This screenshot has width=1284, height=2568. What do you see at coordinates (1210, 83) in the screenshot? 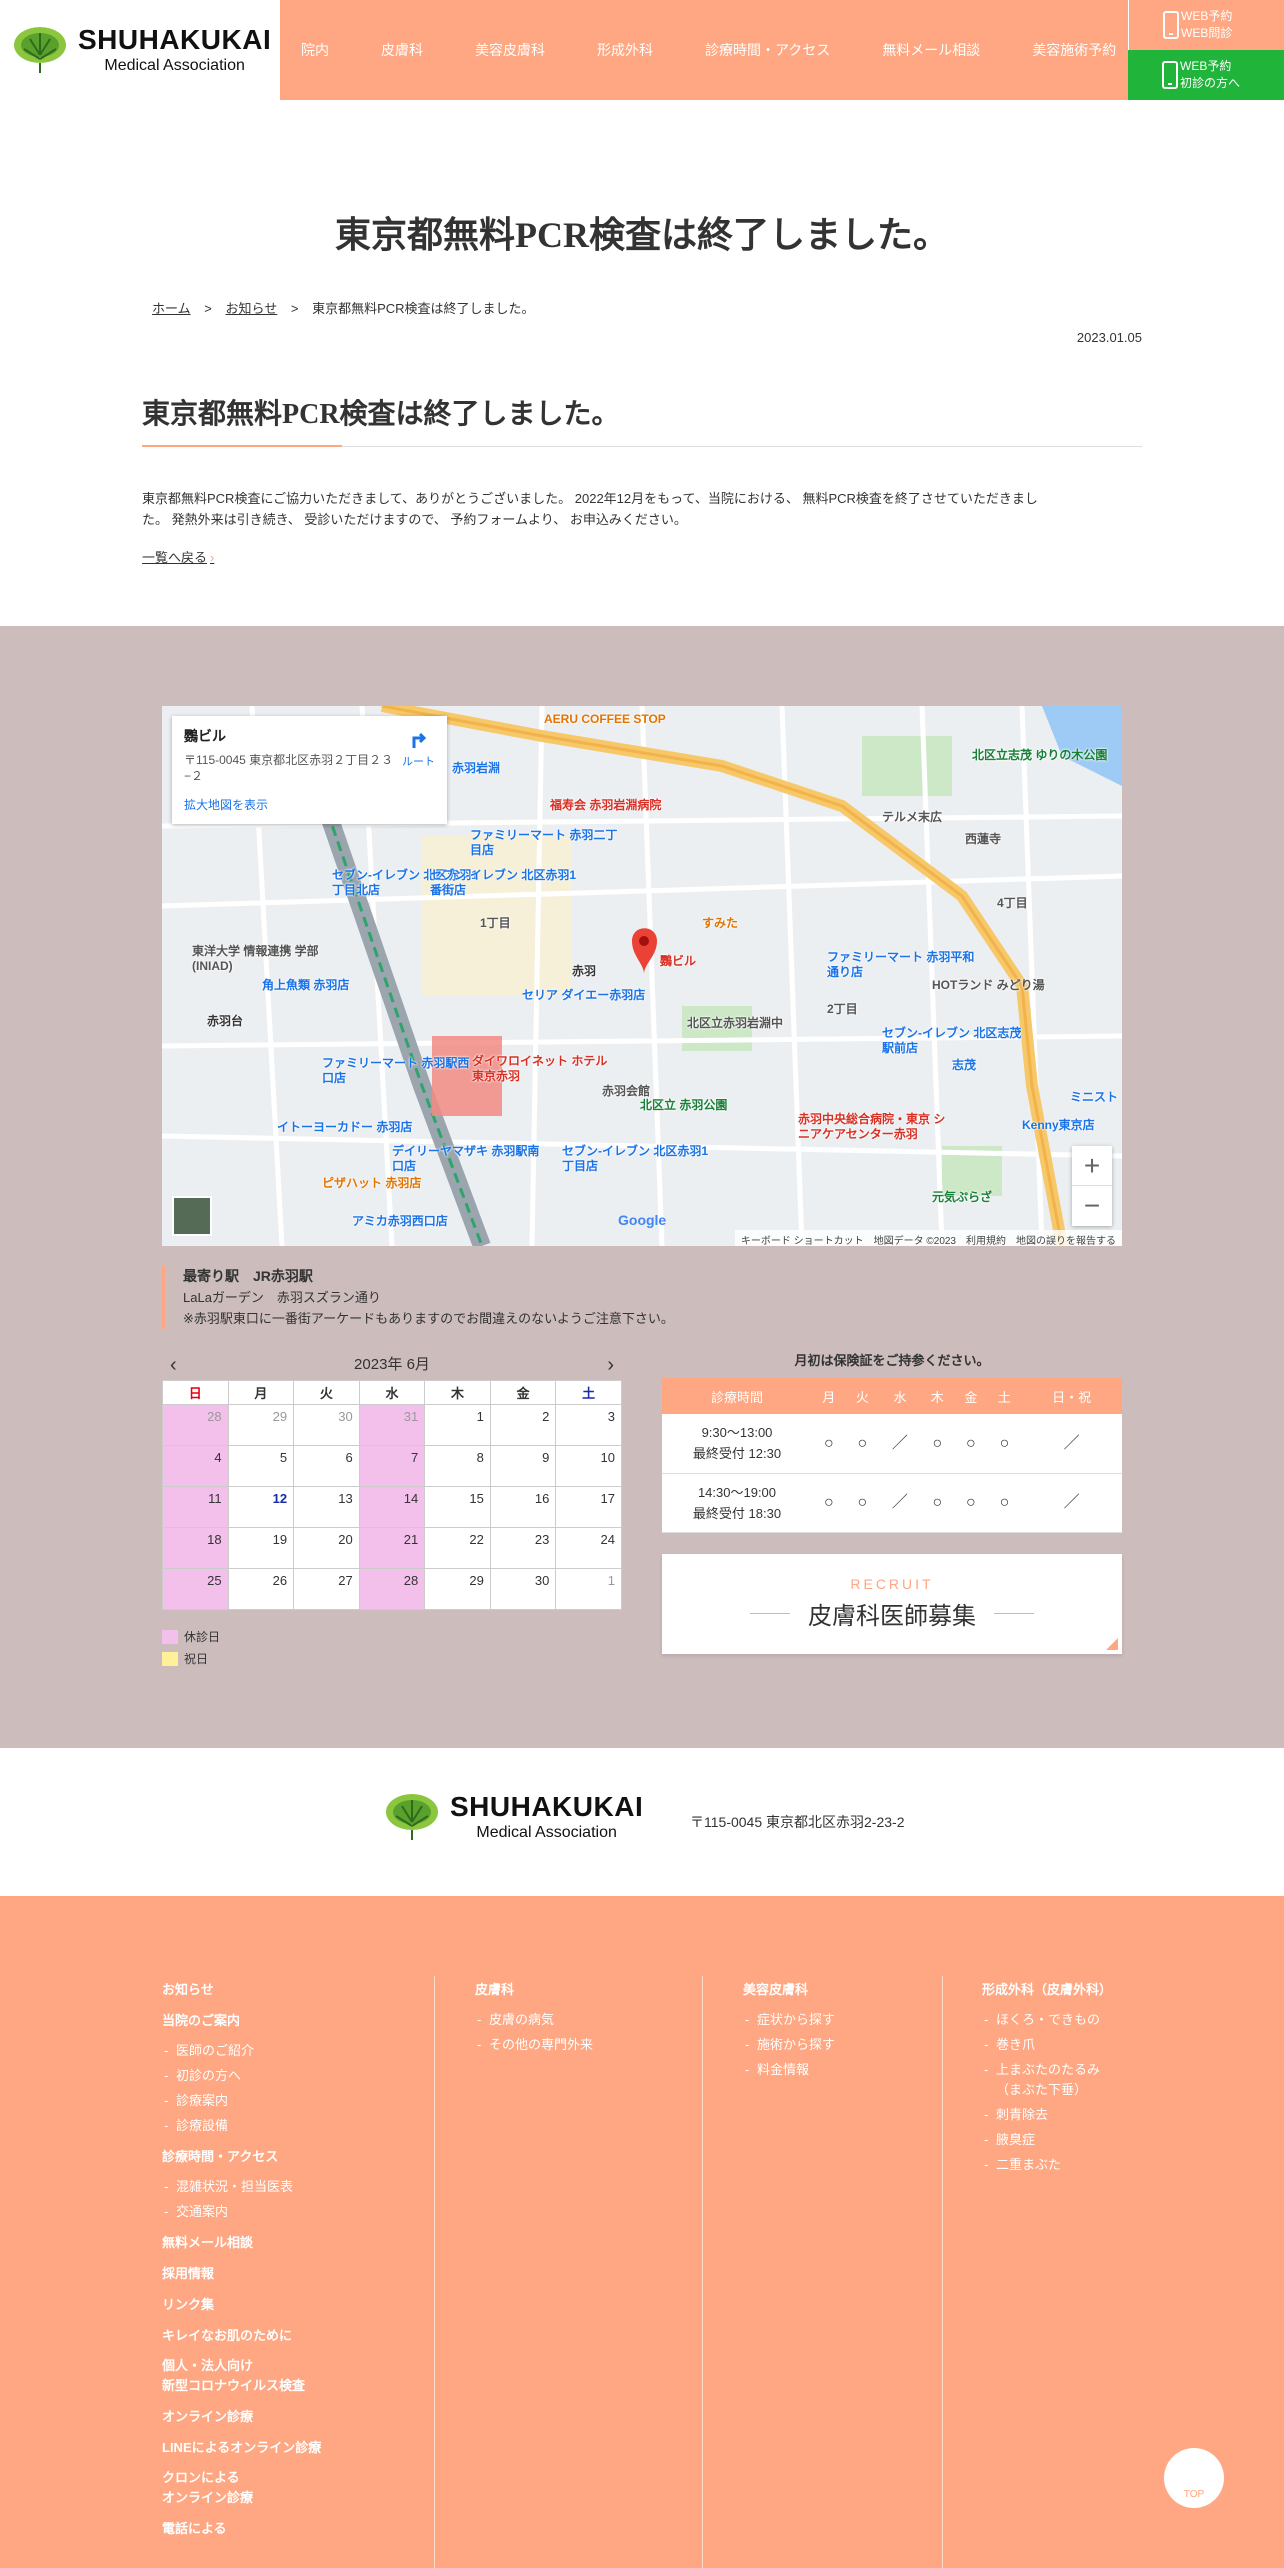
I see `web-btn2-line2: 初診の方へ` at bounding box center [1210, 83].